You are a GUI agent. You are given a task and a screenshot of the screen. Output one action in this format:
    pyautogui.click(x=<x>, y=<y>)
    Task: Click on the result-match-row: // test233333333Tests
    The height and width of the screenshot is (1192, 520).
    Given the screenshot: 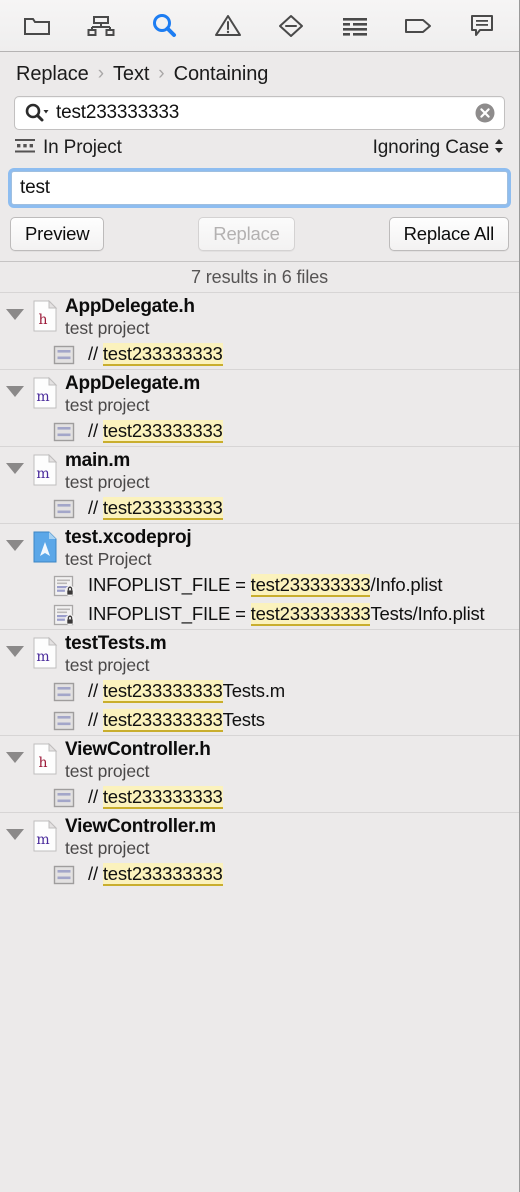 What is the action you would take?
    pyautogui.click(x=259, y=720)
    